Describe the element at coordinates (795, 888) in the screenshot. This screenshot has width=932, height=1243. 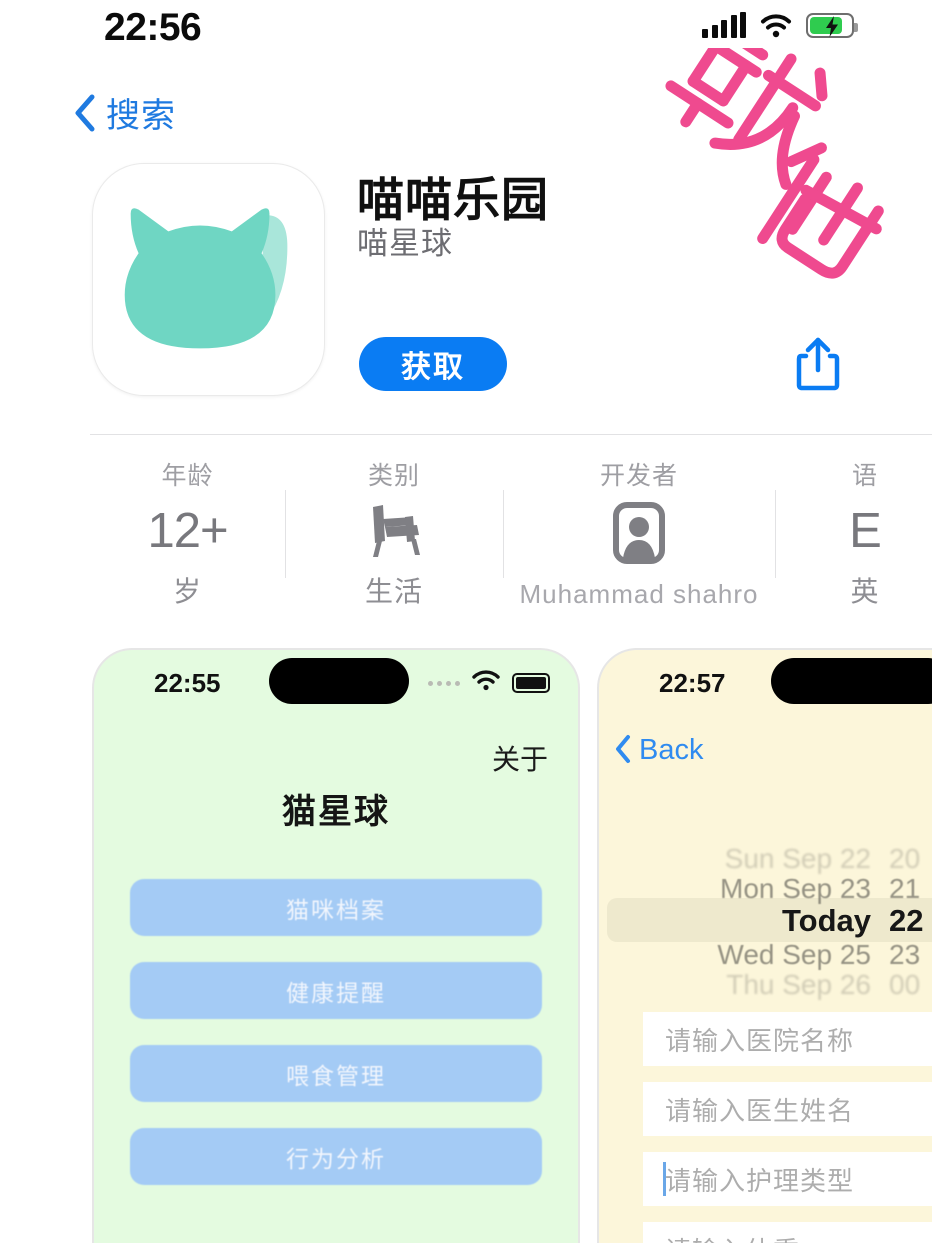
I see `picker-date: Mon Sep 23` at that location.